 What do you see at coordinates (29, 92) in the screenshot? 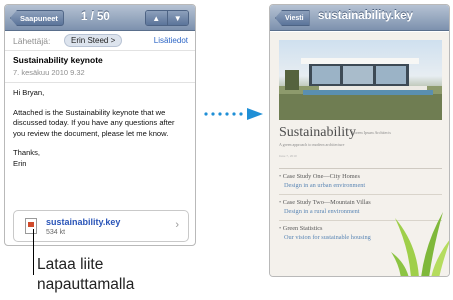
I see `greeting: Hi Bryan,` at bounding box center [29, 92].